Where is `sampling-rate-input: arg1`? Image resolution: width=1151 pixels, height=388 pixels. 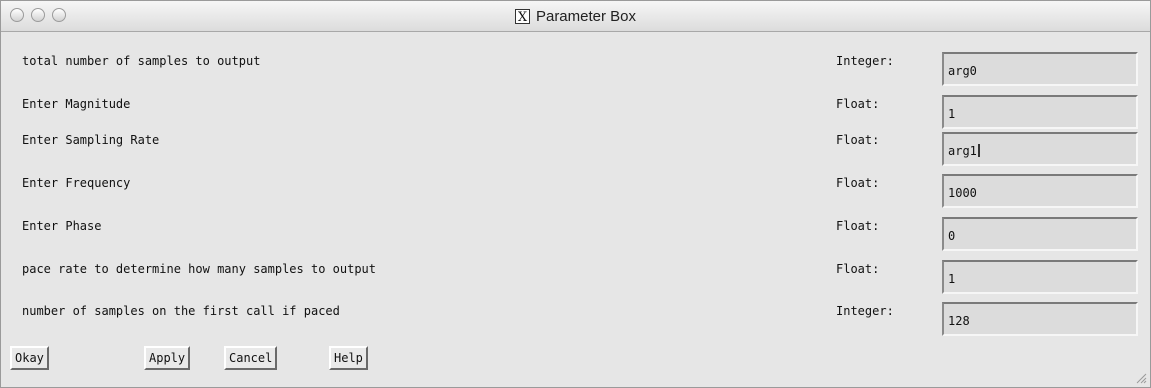
sampling-rate-input: arg1 is located at coordinates (1040, 149).